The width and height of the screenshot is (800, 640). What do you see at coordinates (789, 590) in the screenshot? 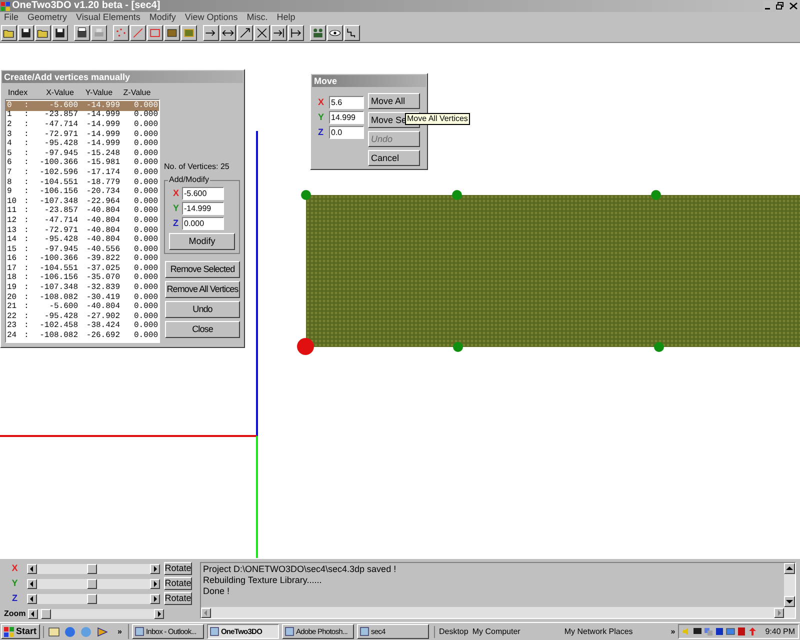
I see `vertical-scrollbar` at bounding box center [789, 590].